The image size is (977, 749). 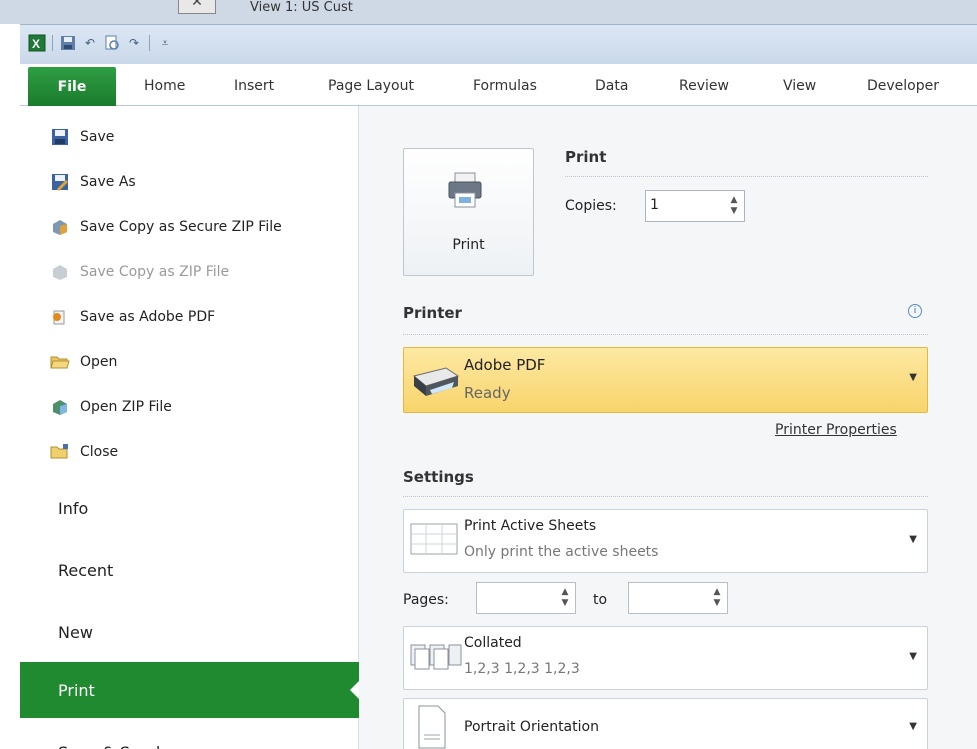 What do you see at coordinates (134, 43) in the screenshot?
I see `redo-icon: ↷` at bounding box center [134, 43].